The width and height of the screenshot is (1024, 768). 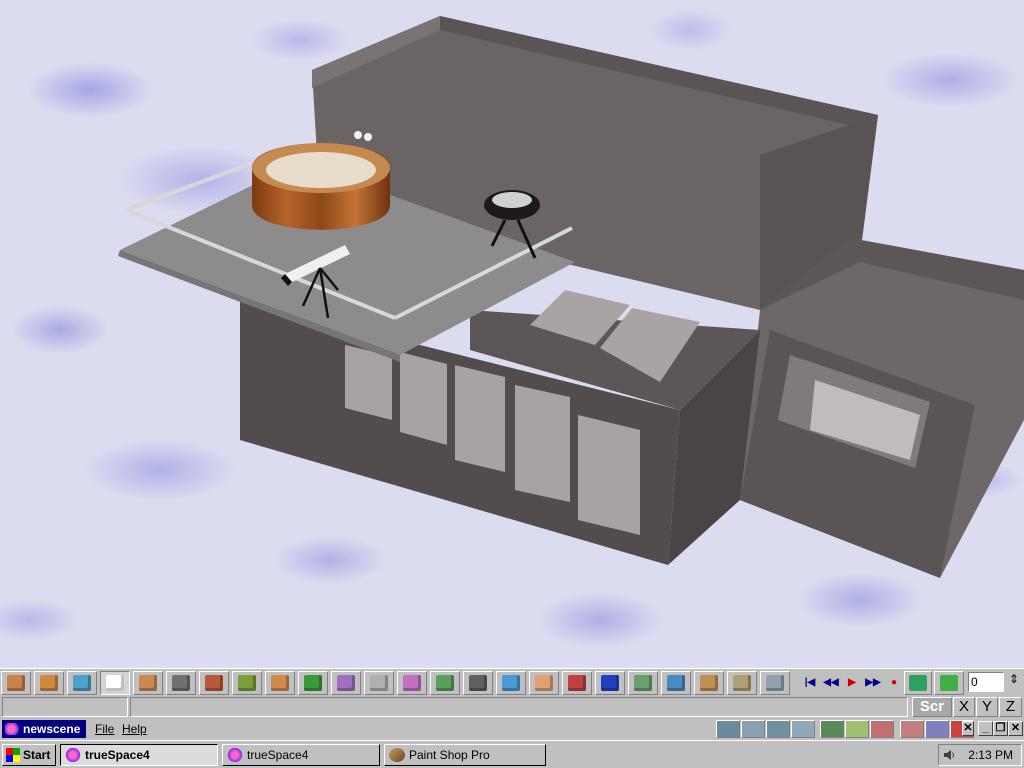 I want to click on figure-icon, so click(x=544, y=683).